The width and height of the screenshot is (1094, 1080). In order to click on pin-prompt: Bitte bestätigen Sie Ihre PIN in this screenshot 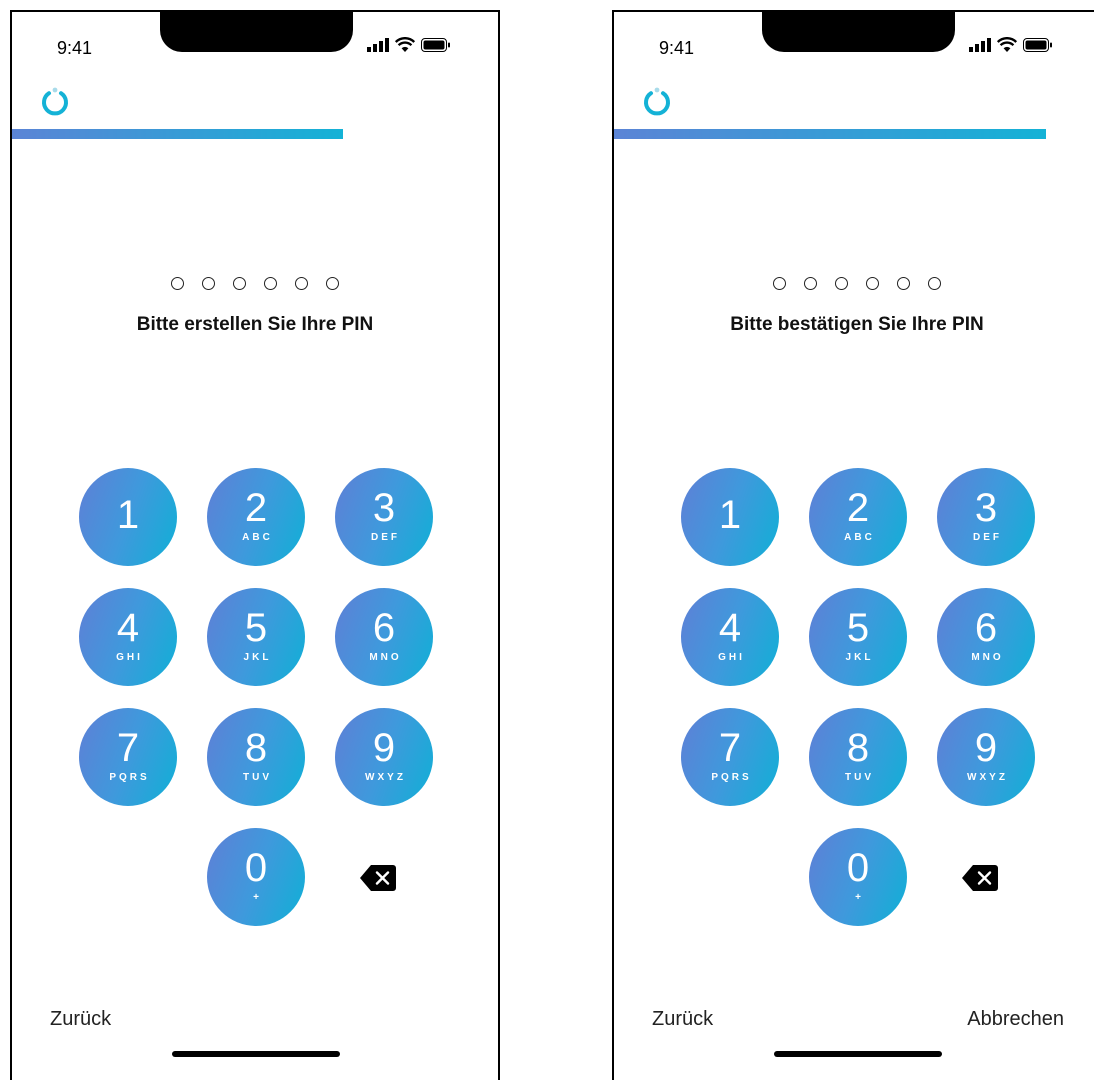, I will do `click(857, 324)`.